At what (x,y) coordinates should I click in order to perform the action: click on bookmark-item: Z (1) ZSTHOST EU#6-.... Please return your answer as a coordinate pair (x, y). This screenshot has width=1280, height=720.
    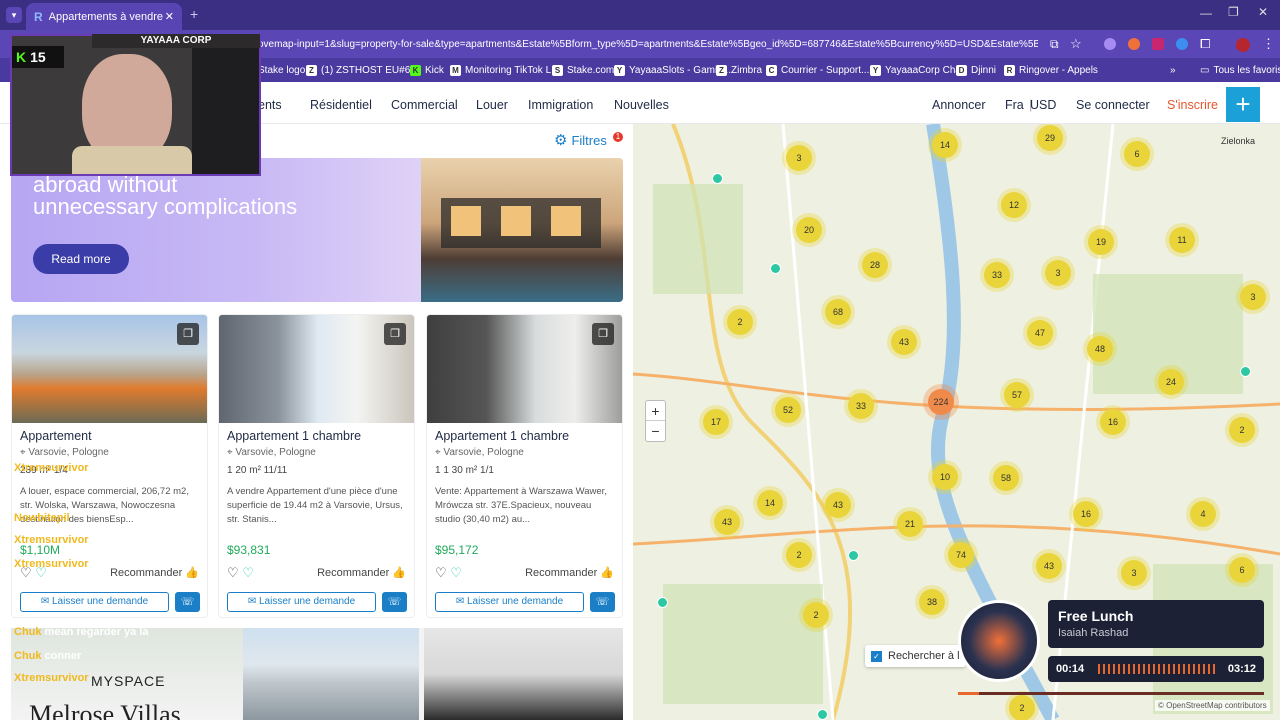
    Looking at the image, I should click on (364, 70).